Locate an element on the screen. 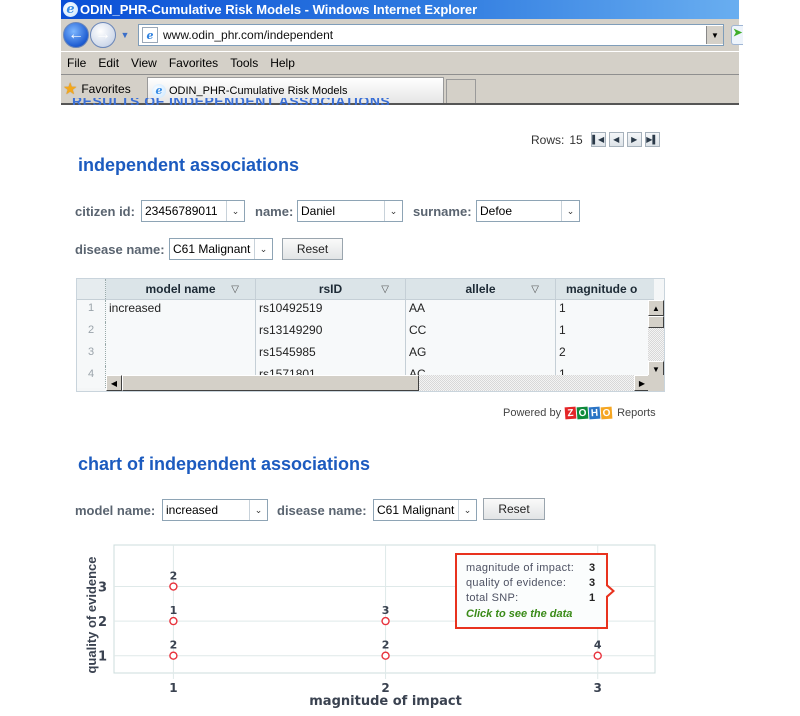  menu-help: Help is located at coordinates (282, 63).